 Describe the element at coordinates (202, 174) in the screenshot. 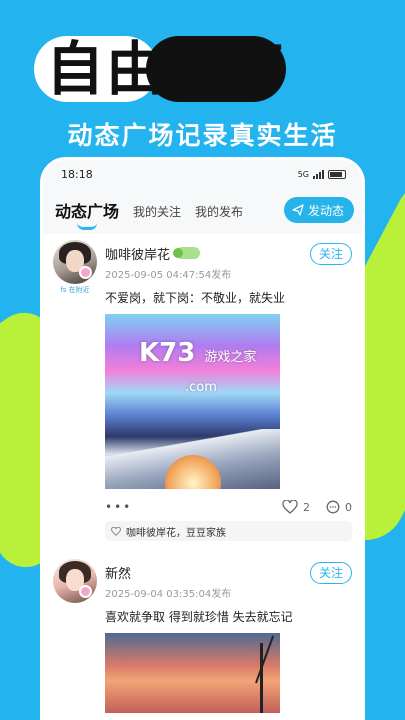

I see `status-bar: 18:18 5G` at that location.